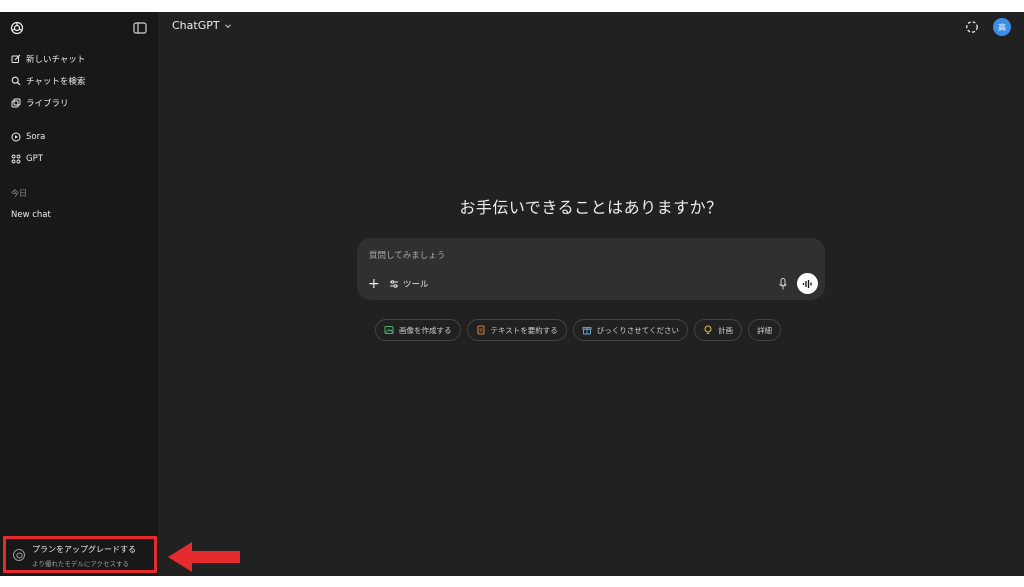 The image size is (1024, 587). Describe the element at coordinates (79, 103) in the screenshot. I see `sidebar-item-library: ライブラリ` at that location.